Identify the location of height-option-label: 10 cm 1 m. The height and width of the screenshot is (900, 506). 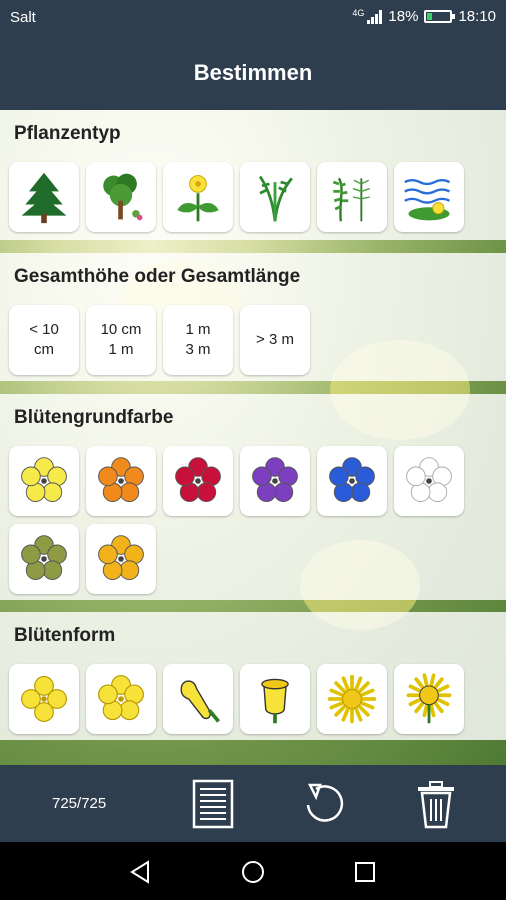
(121, 340).